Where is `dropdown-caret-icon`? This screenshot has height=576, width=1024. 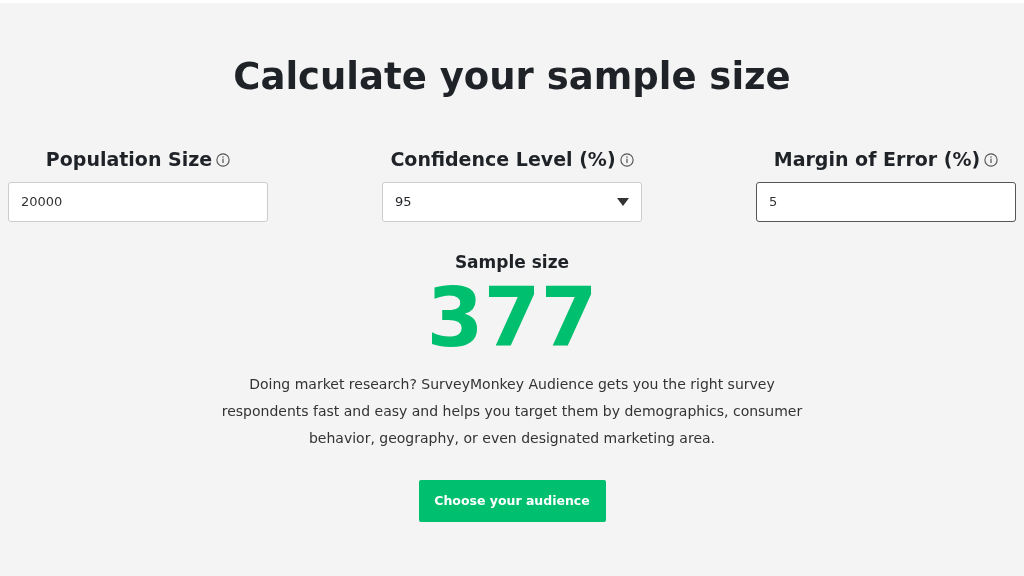 dropdown-caret-icon is located at coordinates (623, 201).